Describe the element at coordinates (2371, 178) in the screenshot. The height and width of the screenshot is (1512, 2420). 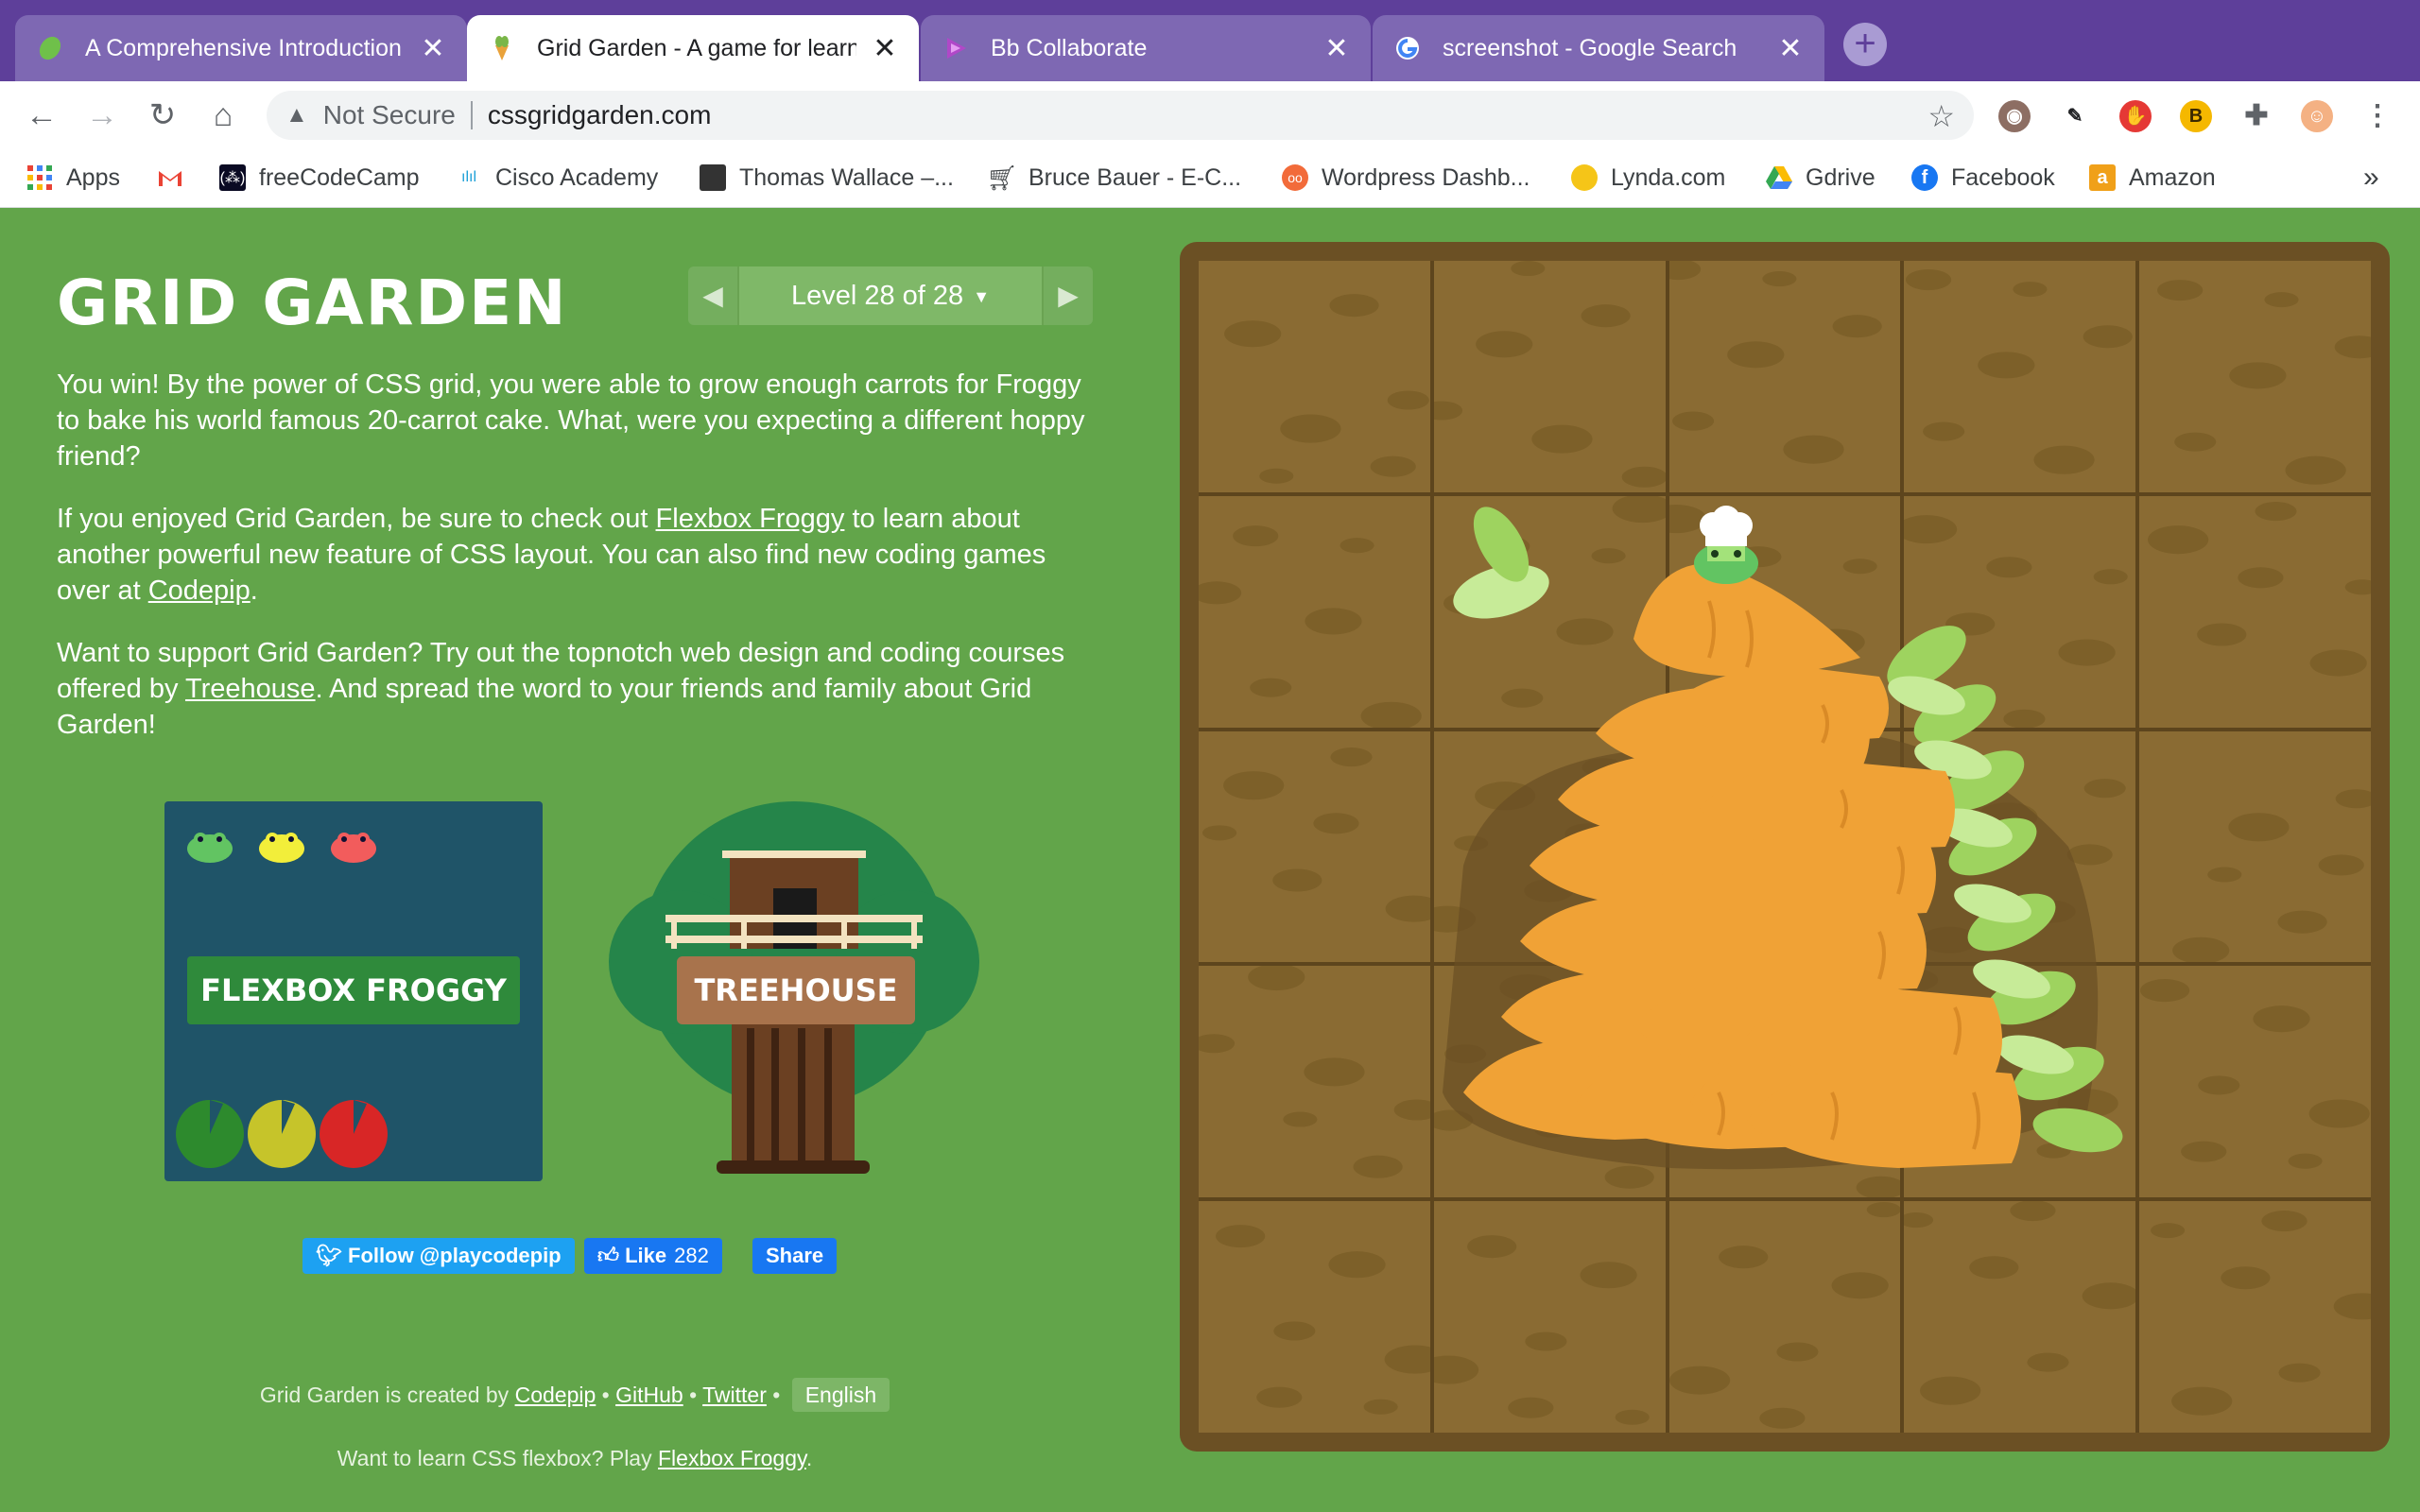
I see `more-bookmarks-icon: »` at that location.